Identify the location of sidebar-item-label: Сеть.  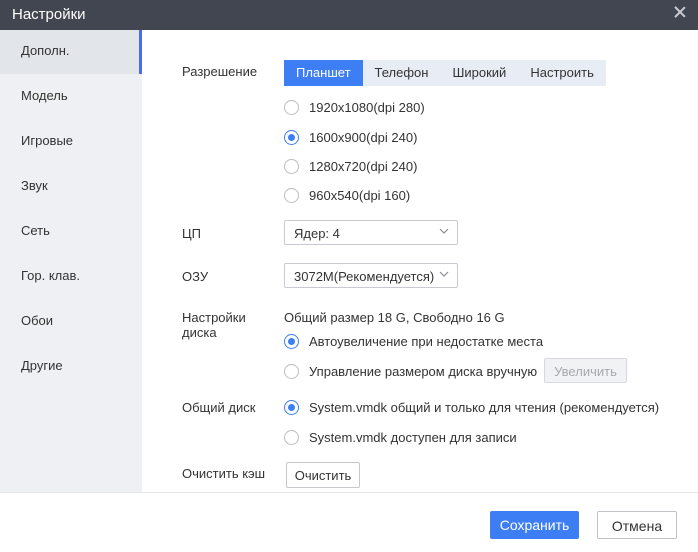
(35, 230).